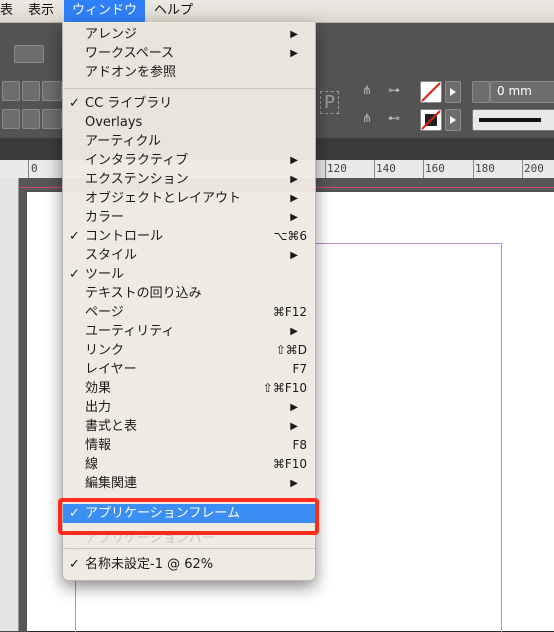  Describe the element at coordinates (189, 426) in the screenshot. I see `menu-item-type-tables: 書式と表 ▶` at that location.